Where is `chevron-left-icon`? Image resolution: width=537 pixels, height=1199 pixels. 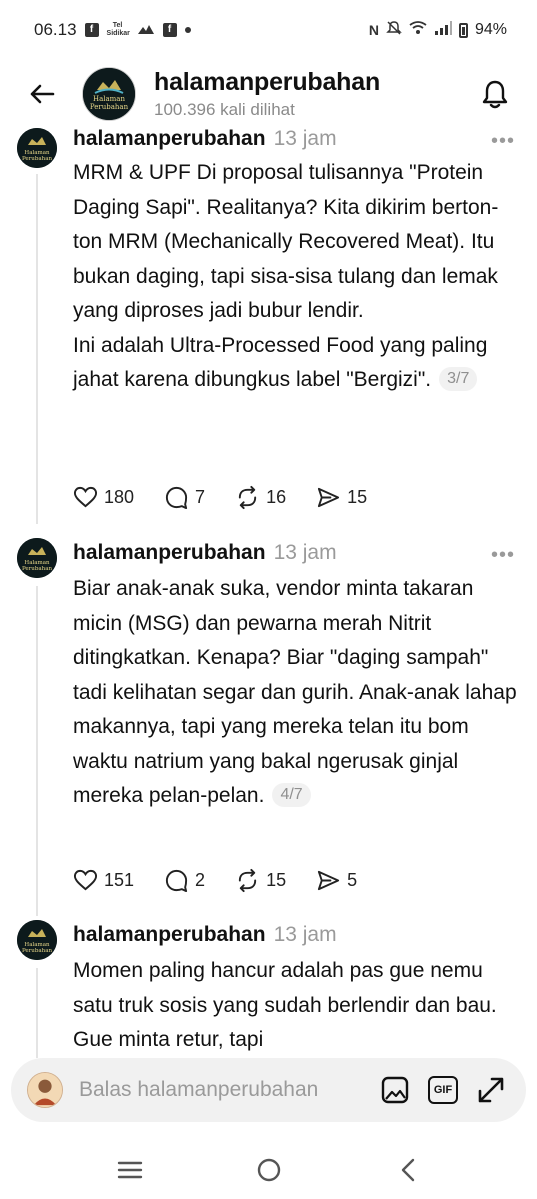
chevron-left-icon is located at coordinates (407, 1169).